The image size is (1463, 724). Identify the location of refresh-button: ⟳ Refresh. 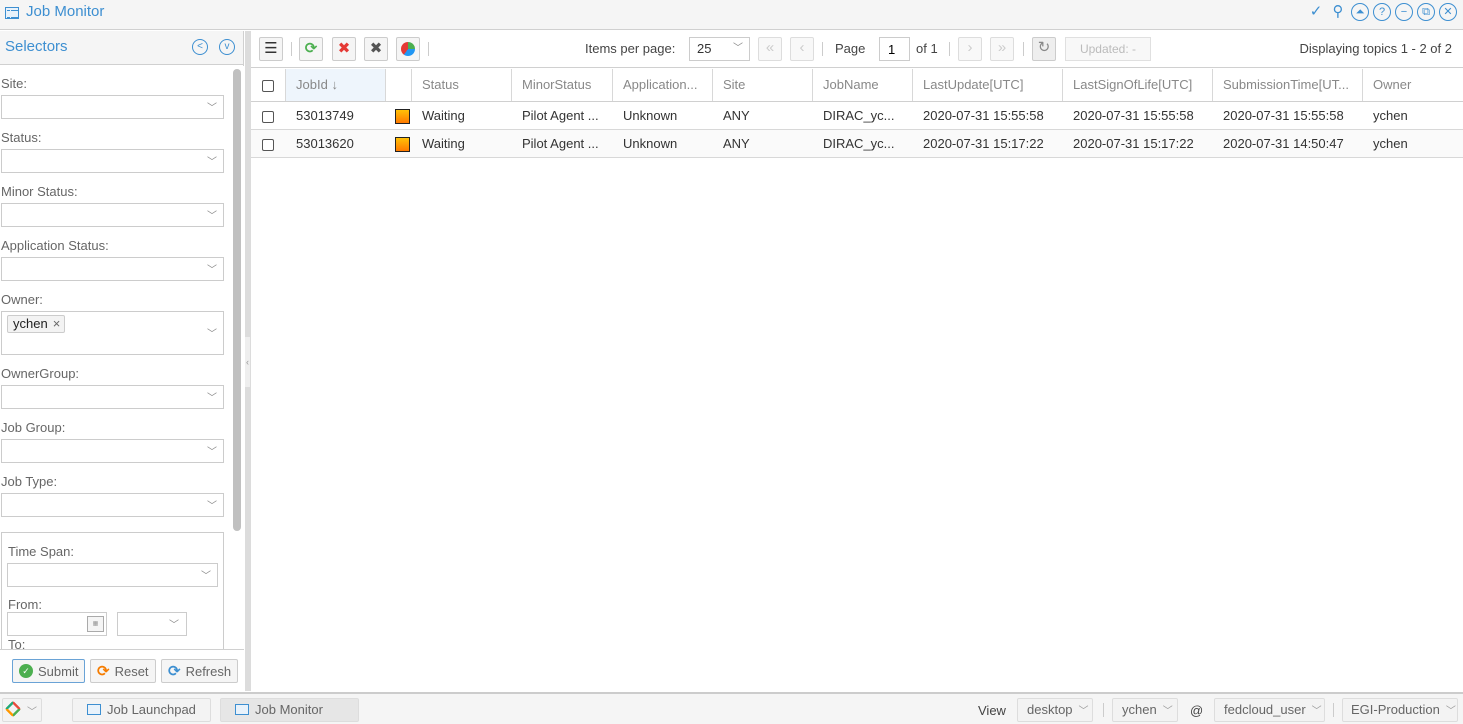
(200, 671).